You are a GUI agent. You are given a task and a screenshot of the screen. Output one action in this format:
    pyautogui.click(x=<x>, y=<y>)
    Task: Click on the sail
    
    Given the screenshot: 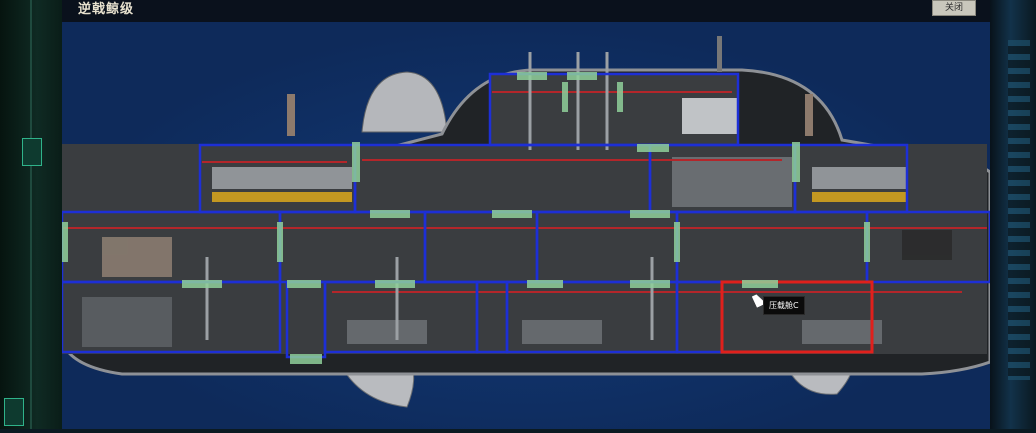 What is the action you would take?
    pyautogui.click(x=404, y=102)
    